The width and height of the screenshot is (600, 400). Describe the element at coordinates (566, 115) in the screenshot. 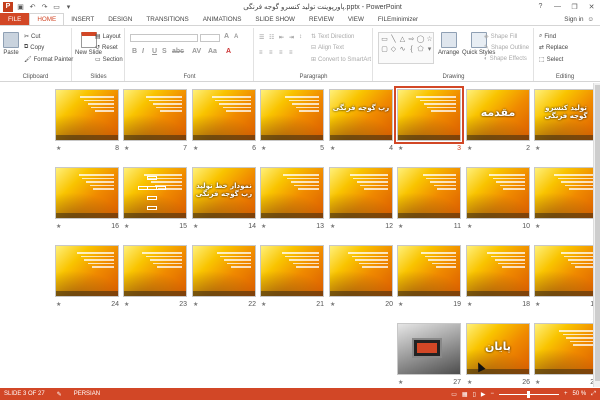

I see `slide-thumbnail: تولید کنسرو گوجه فرنگی` at that location.